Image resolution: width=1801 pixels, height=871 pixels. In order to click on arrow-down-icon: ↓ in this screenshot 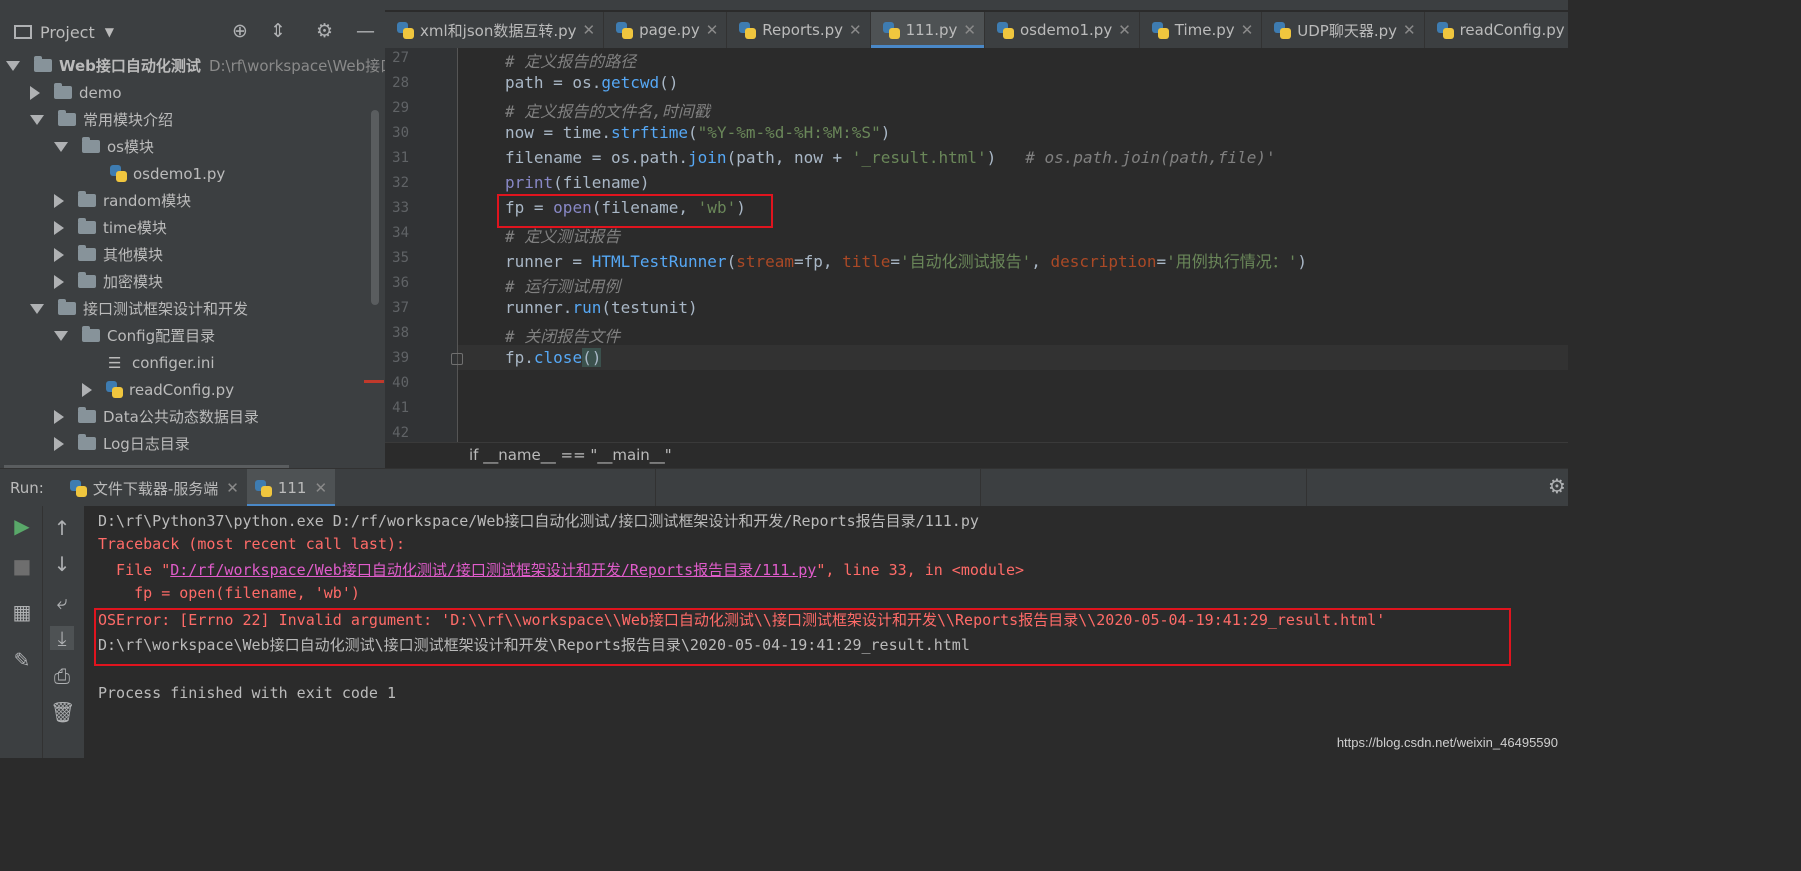, I will do `click(62, 564)`.